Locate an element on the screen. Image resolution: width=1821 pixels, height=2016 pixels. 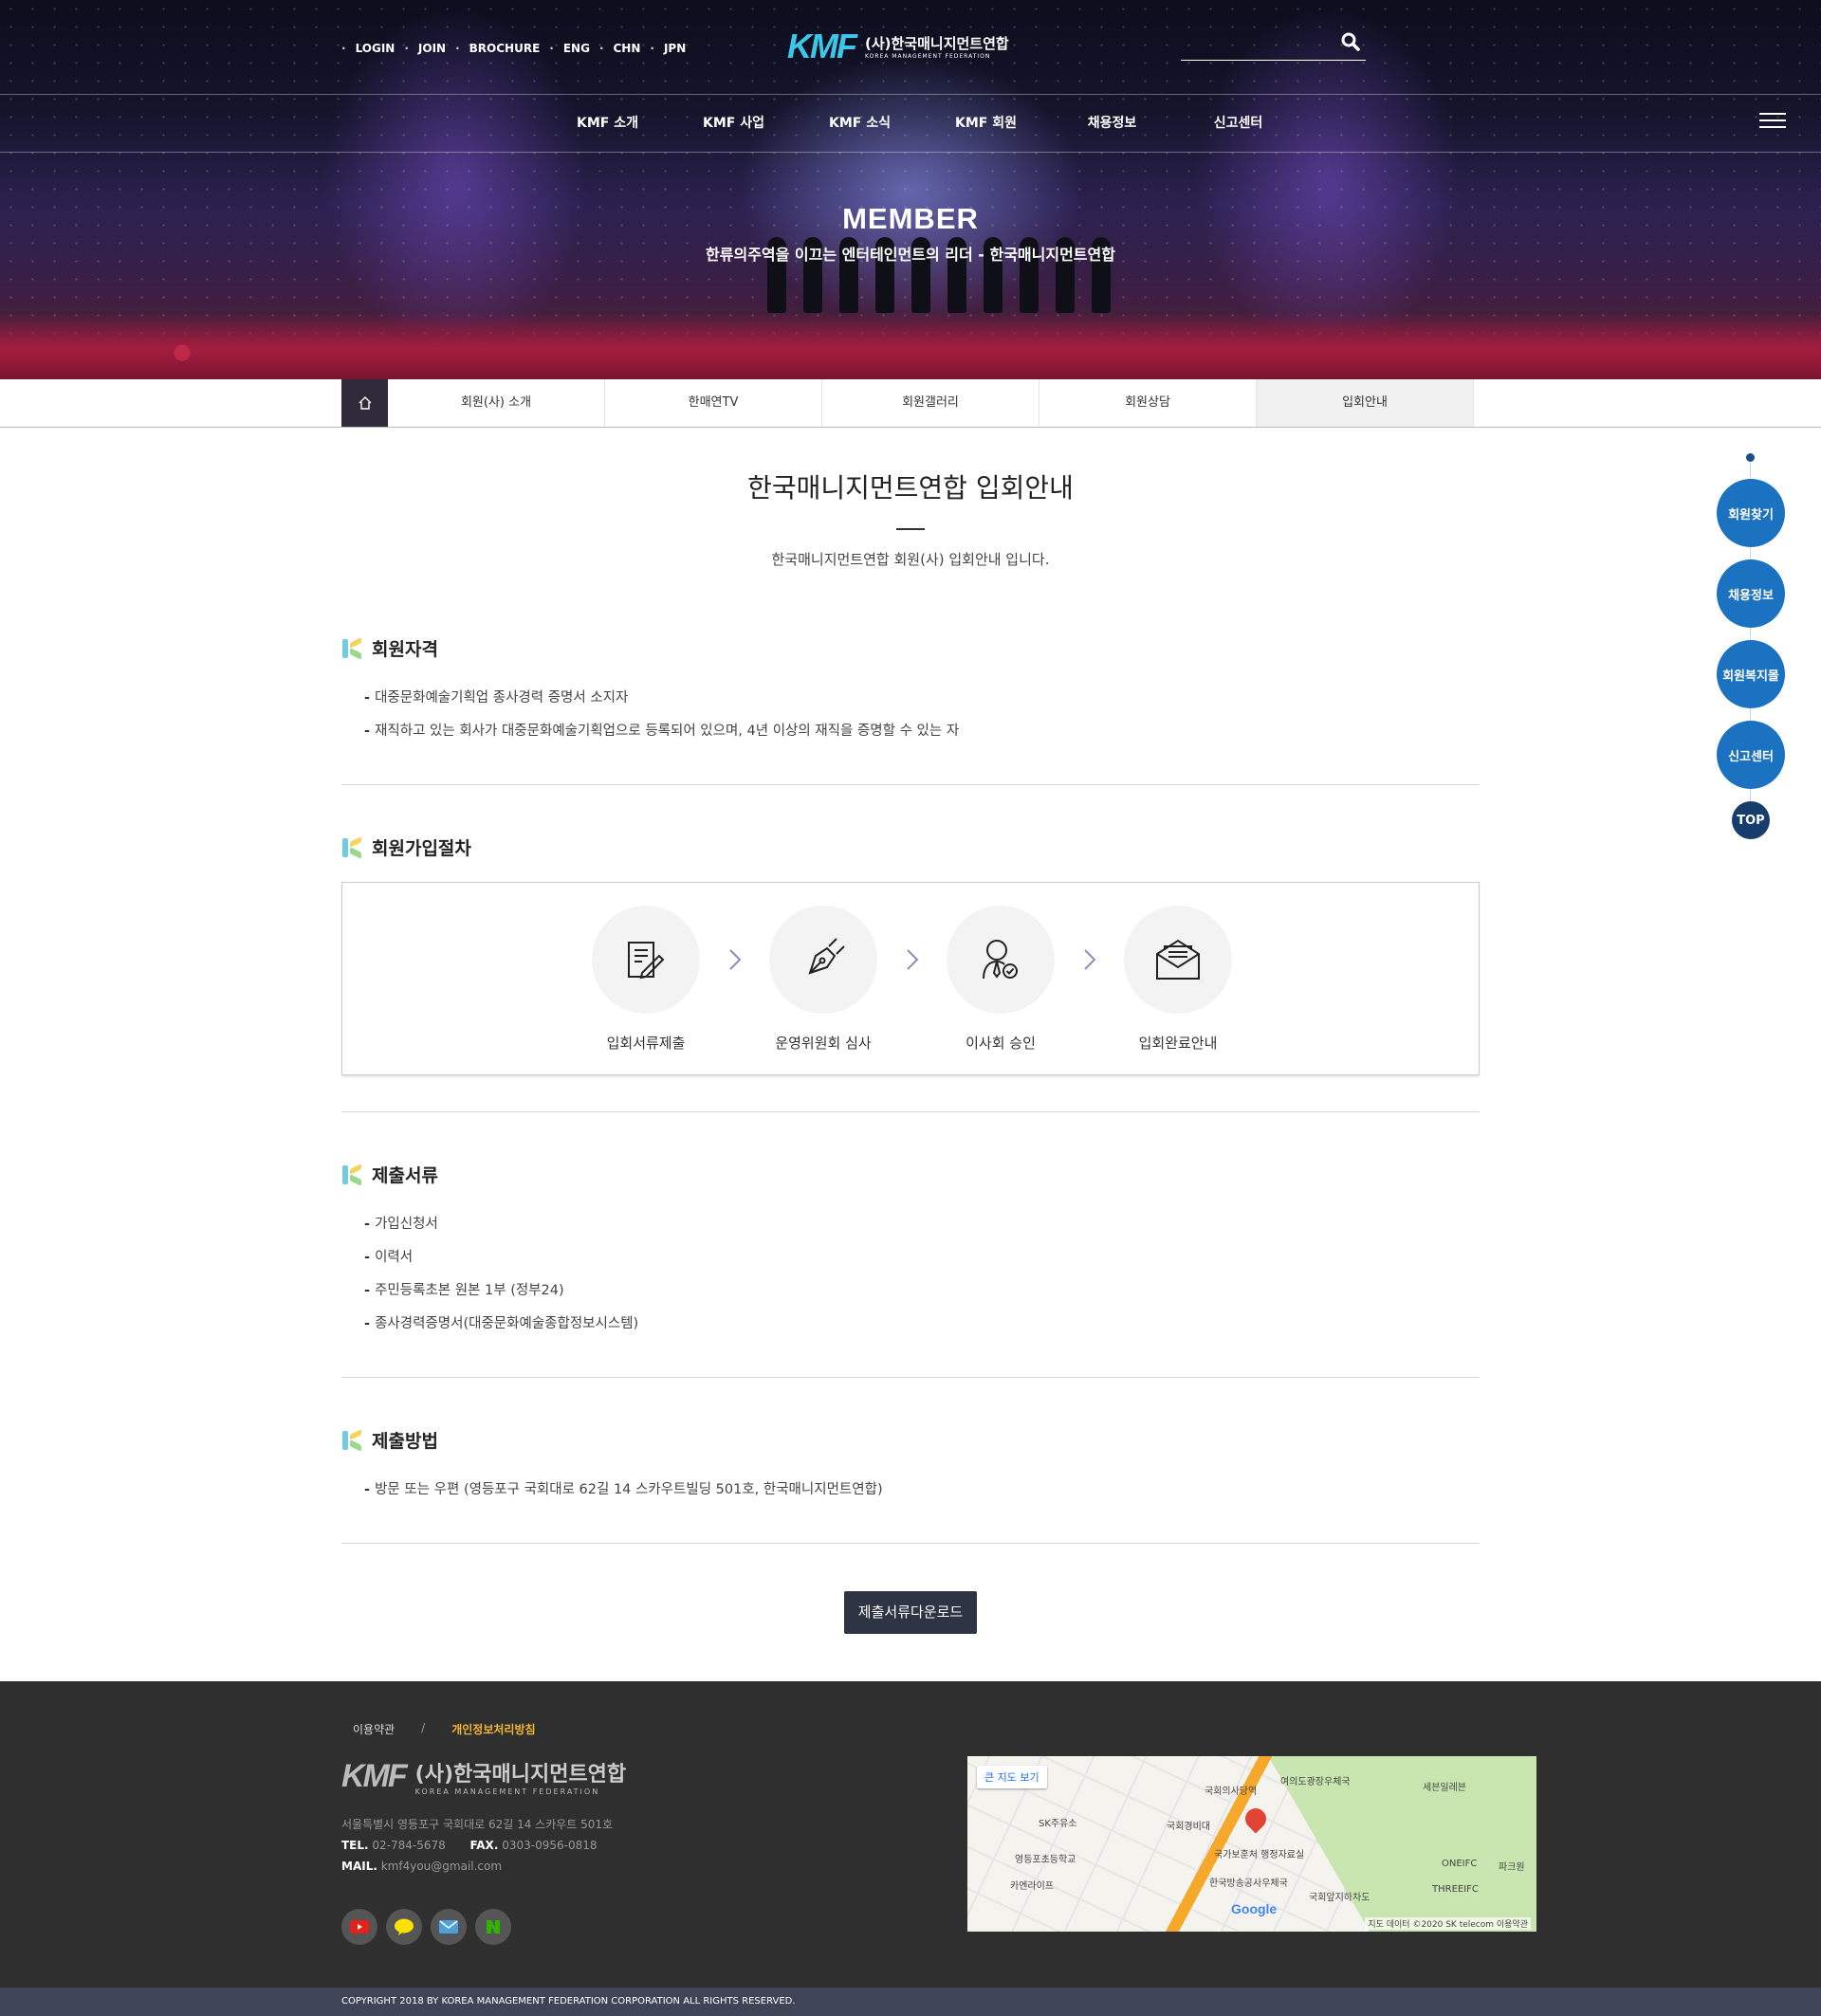
download-documents-button: 제출서류다운로드 is located at coordinates (910, 1612).